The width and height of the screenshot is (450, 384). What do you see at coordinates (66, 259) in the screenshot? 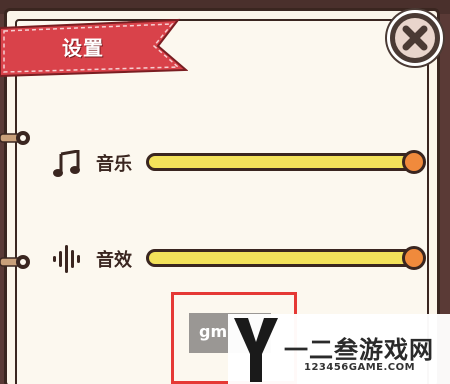
I see `sound-wave-icon` at bounding box center [66, 259].